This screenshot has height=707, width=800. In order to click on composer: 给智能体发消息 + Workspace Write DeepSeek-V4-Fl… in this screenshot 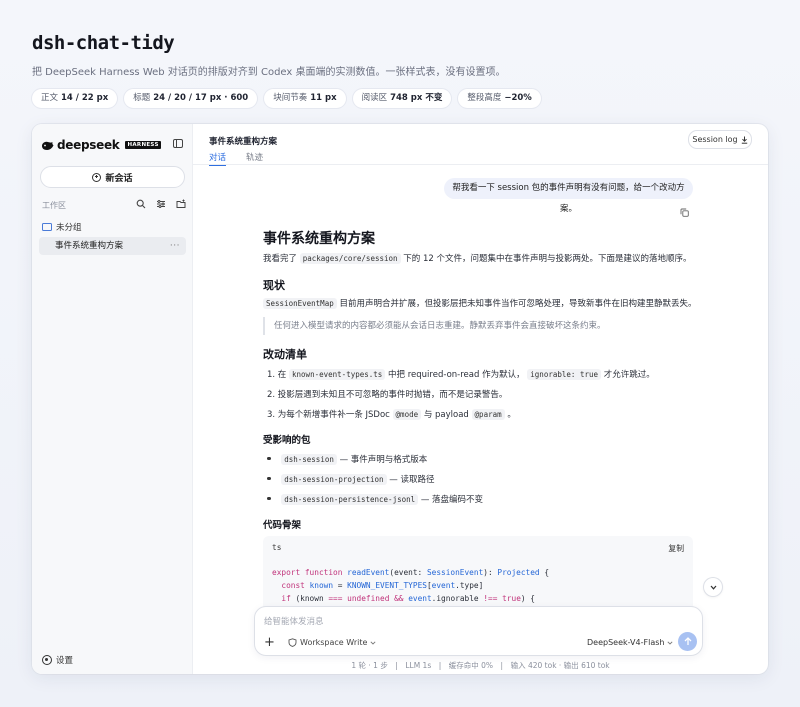, I will do `click(478, 631)`.